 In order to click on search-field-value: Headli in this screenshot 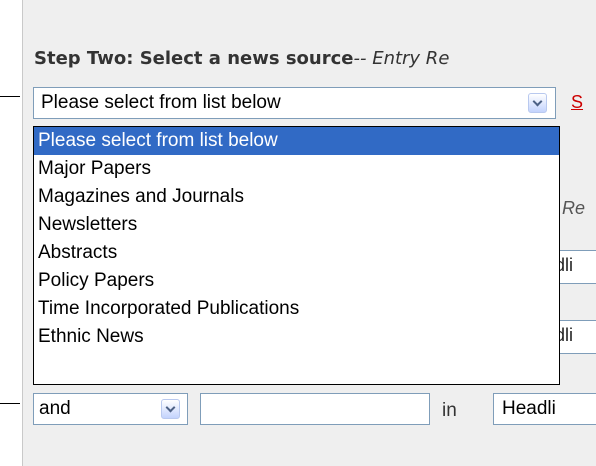, I will do `click(529, 408)`.